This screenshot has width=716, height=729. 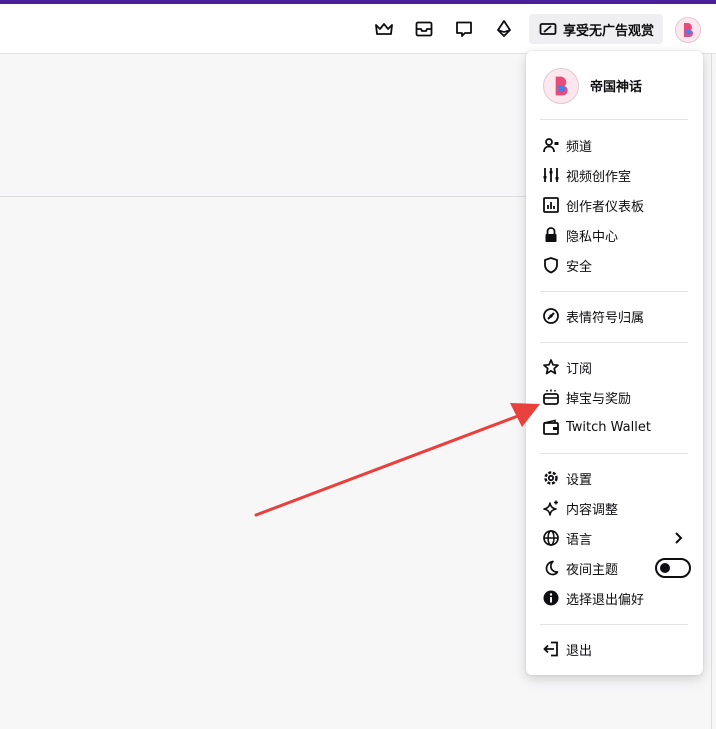 I want to click on toggle-knob, so click(x=665, y=568).